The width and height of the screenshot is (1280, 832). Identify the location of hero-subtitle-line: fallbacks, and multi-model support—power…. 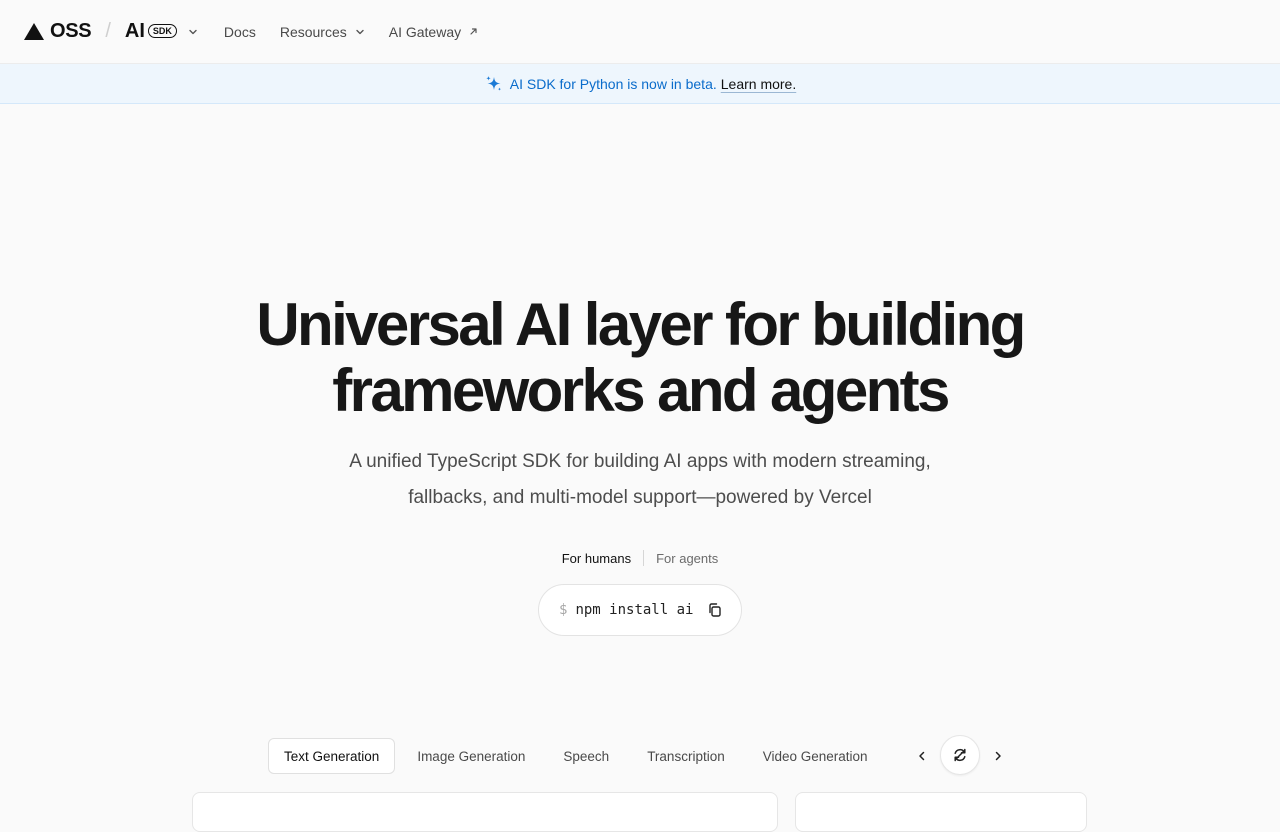
(640, 497).